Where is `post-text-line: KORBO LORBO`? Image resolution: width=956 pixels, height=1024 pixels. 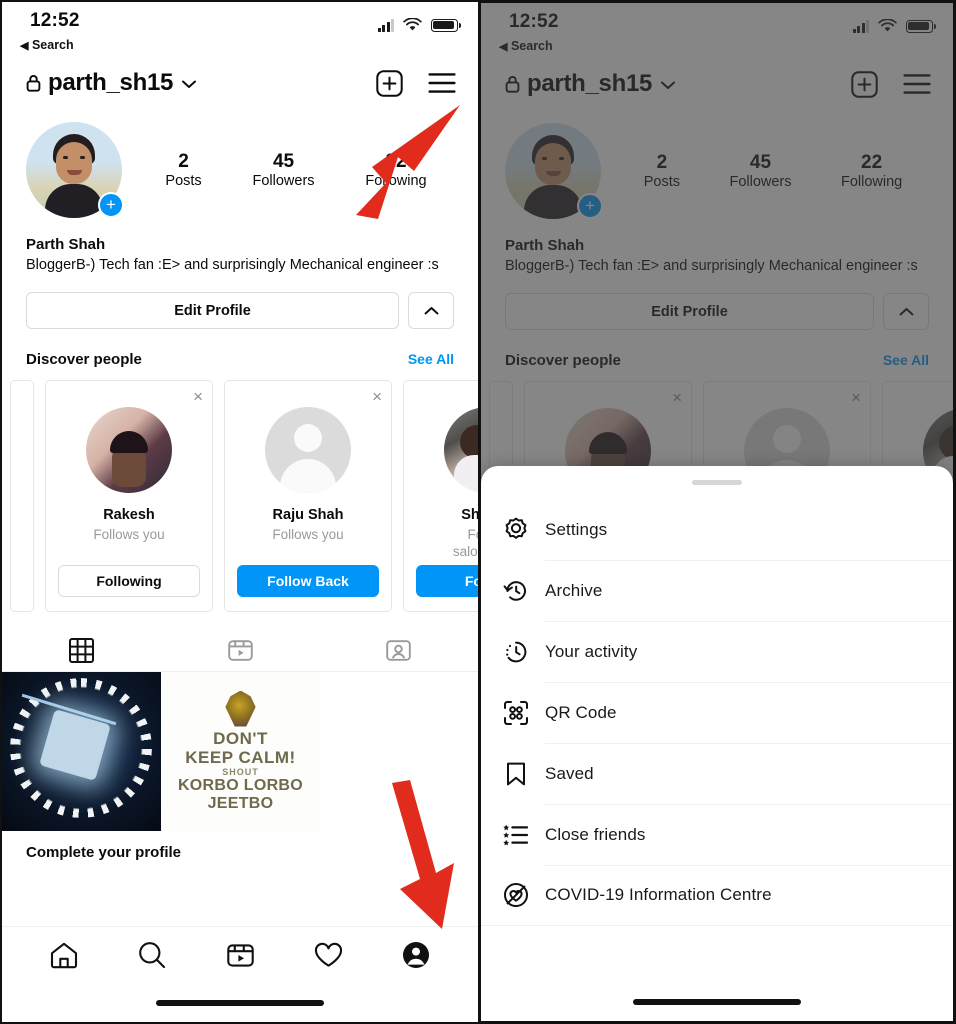
post-text-line: KORBO LORBO is located at coordinates (240, 785).